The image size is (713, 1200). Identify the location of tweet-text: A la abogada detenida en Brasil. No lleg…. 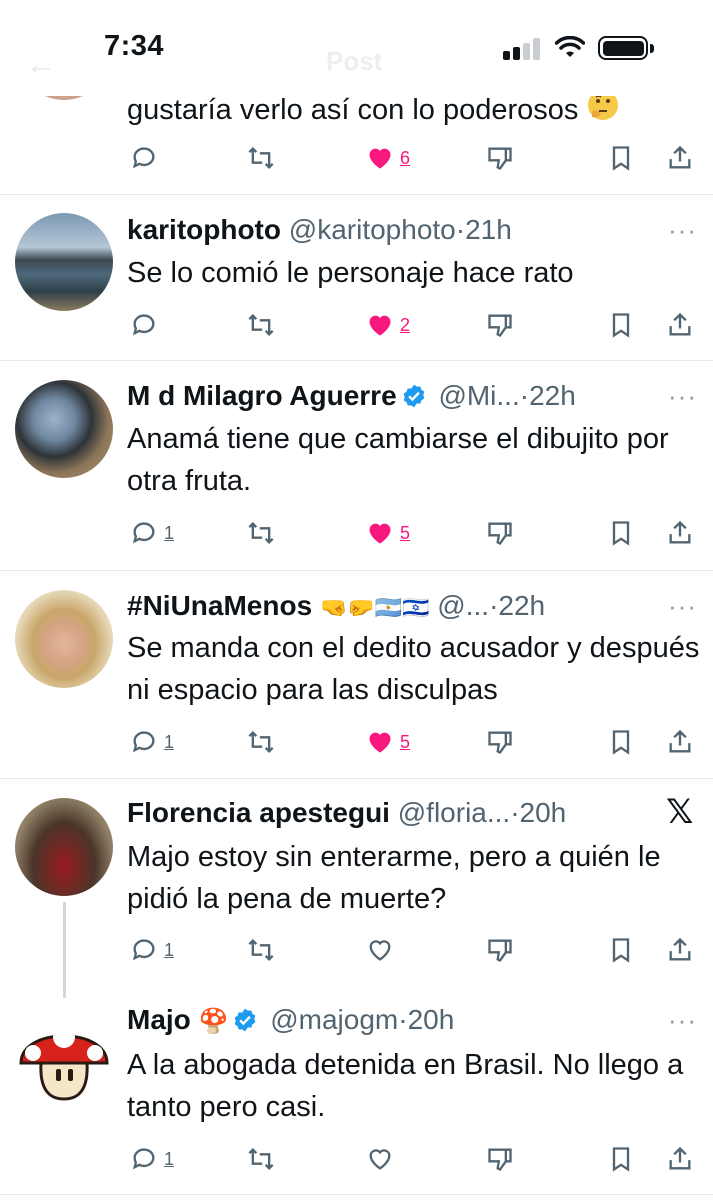
(405, 1086).